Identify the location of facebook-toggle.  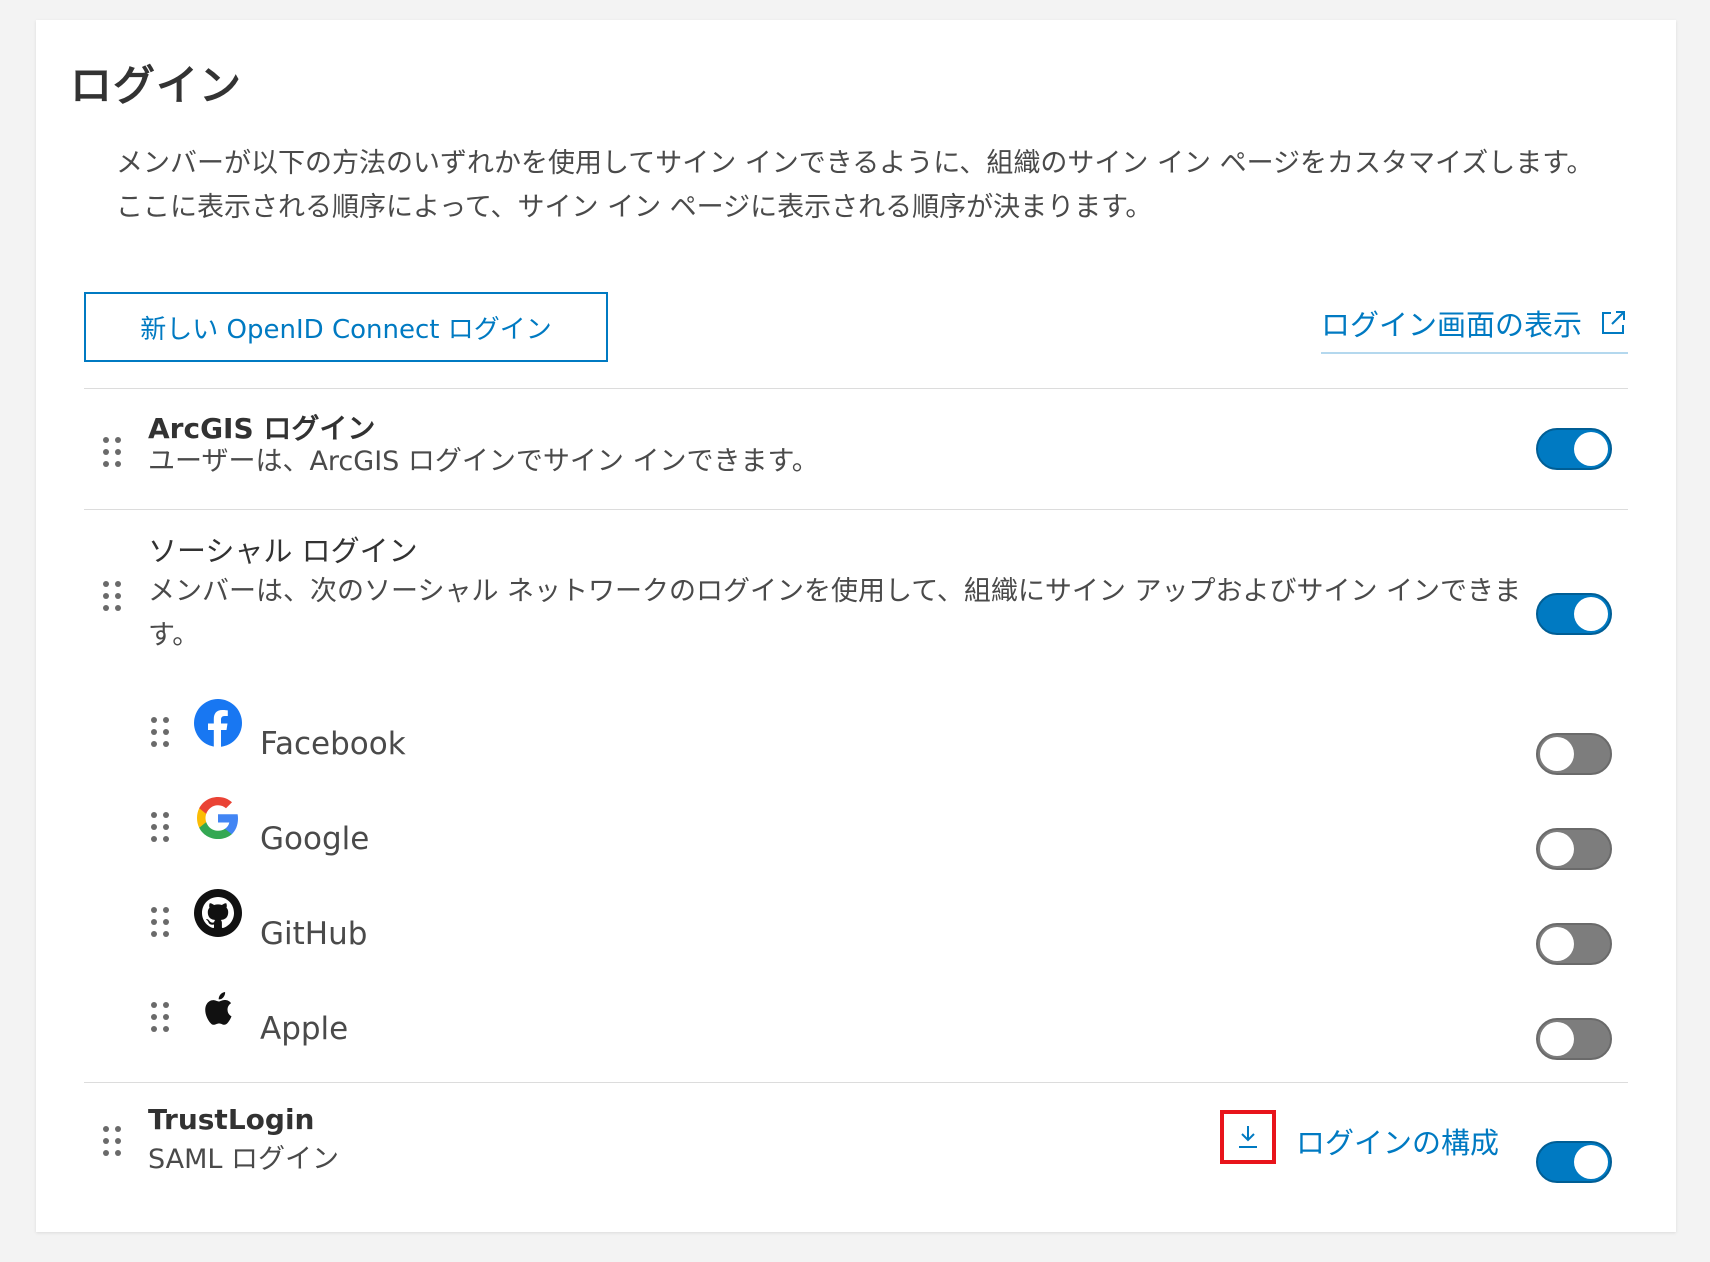
(1574, 754).